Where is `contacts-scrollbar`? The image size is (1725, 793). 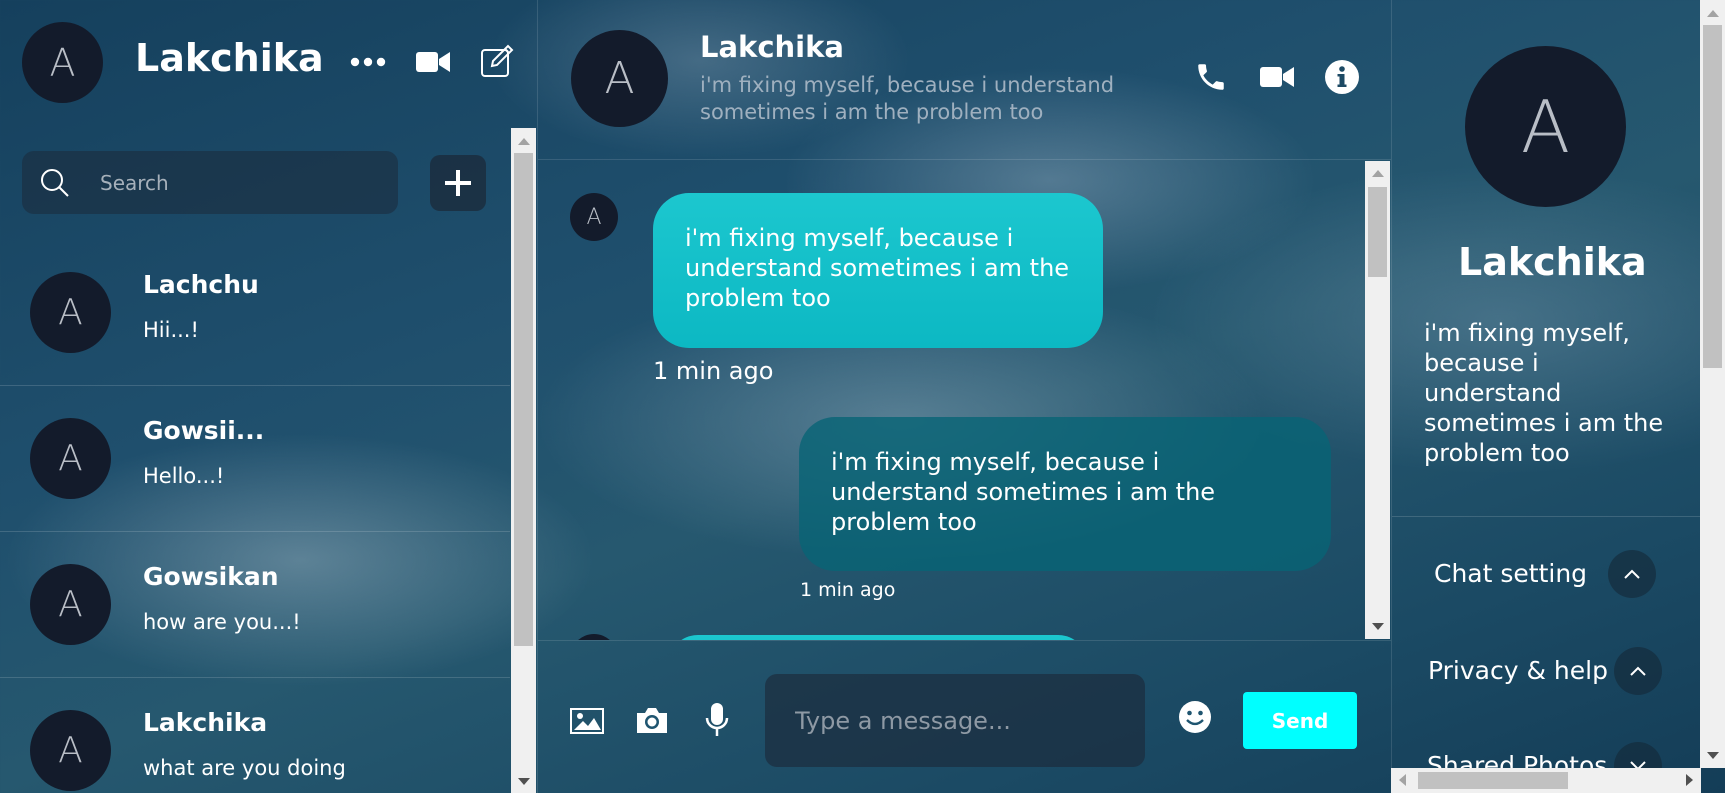
contacts-scrollbar is located at coordinates (523, 460).